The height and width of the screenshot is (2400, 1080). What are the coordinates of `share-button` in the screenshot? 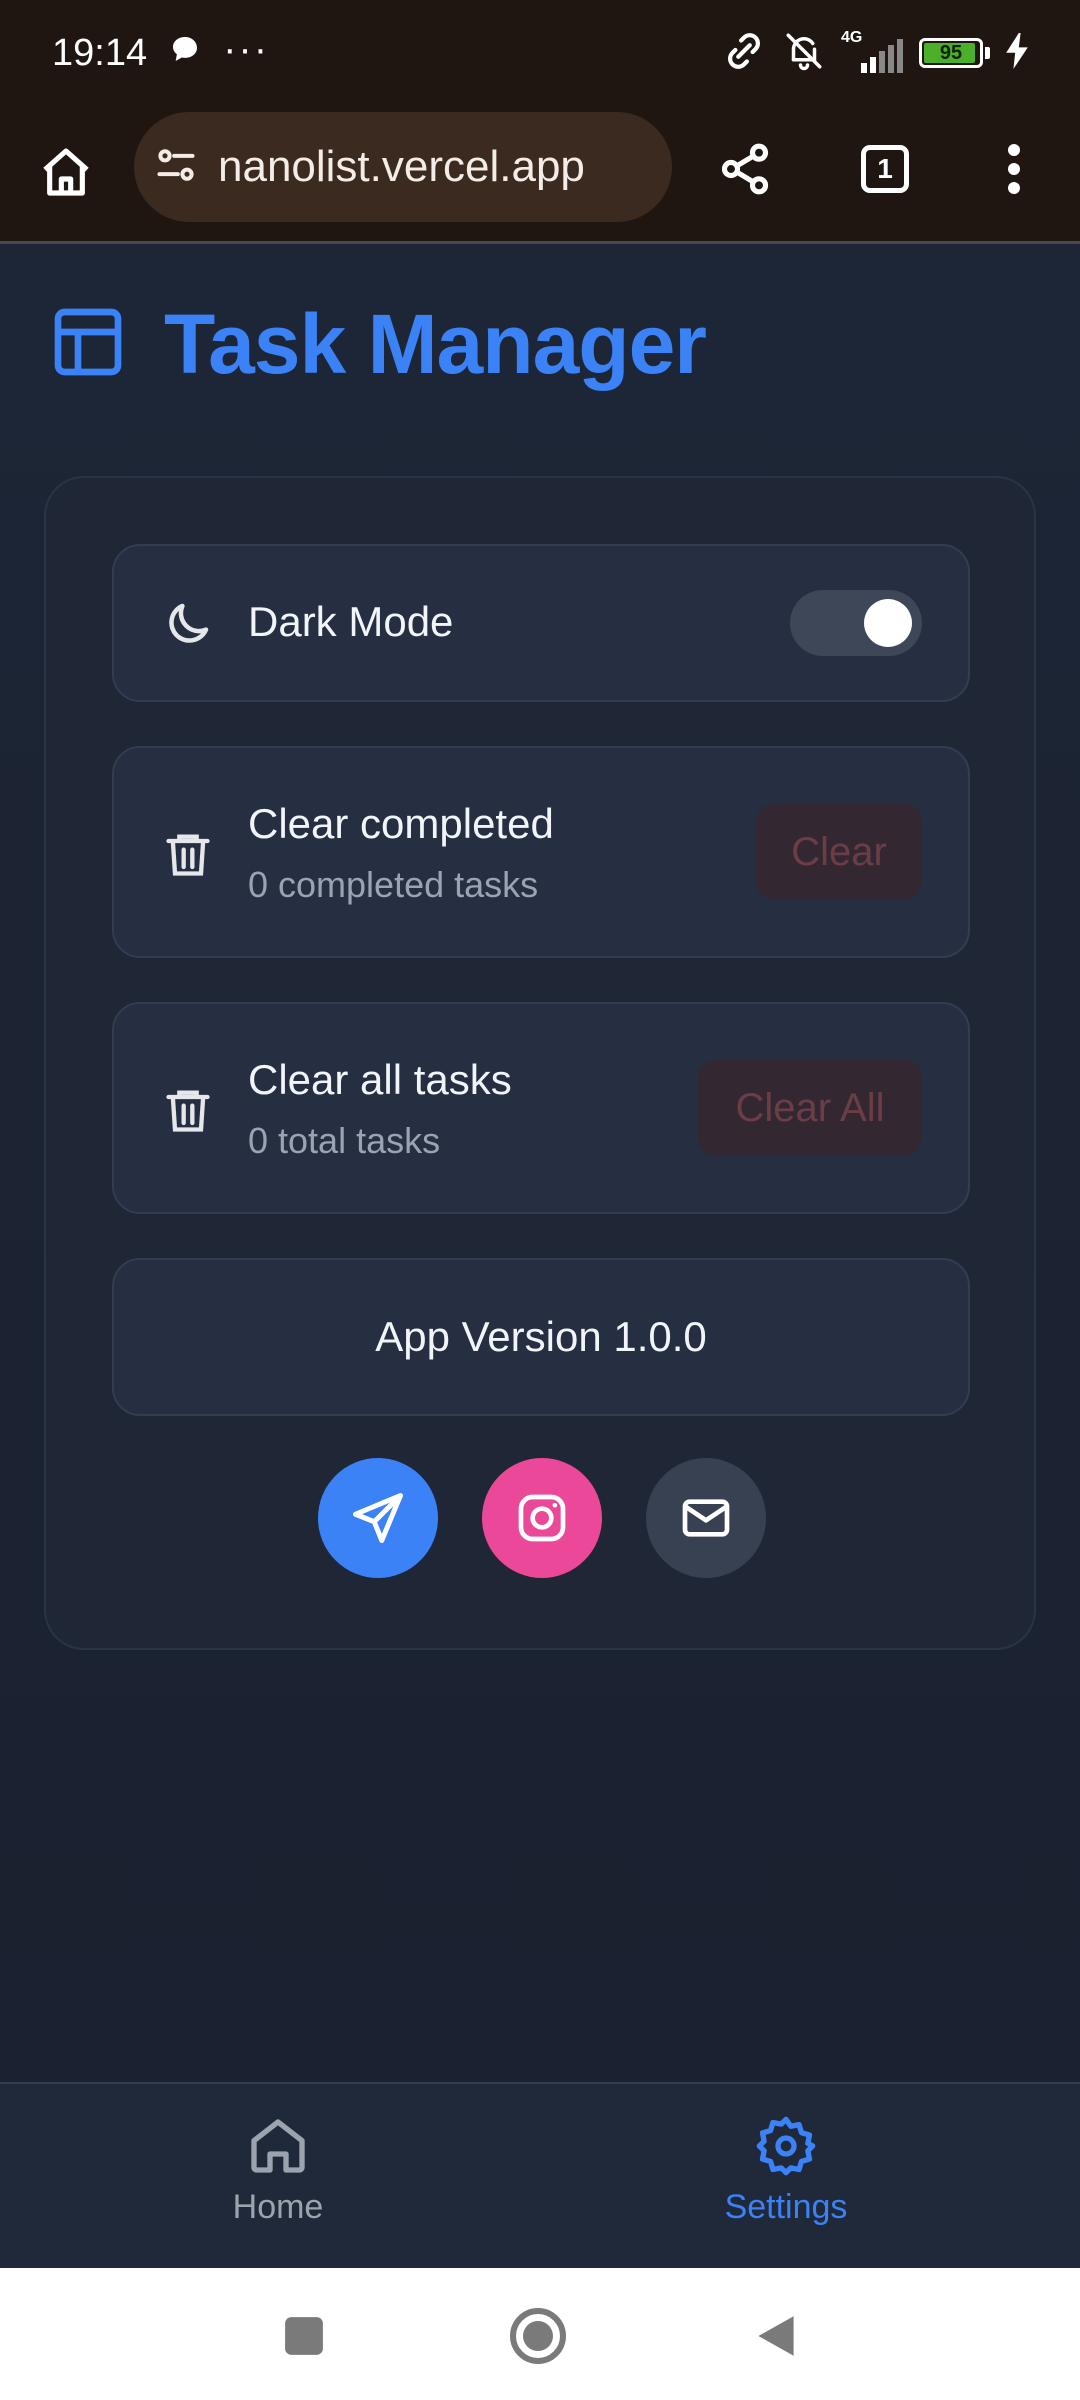 It's located at (745, 169).